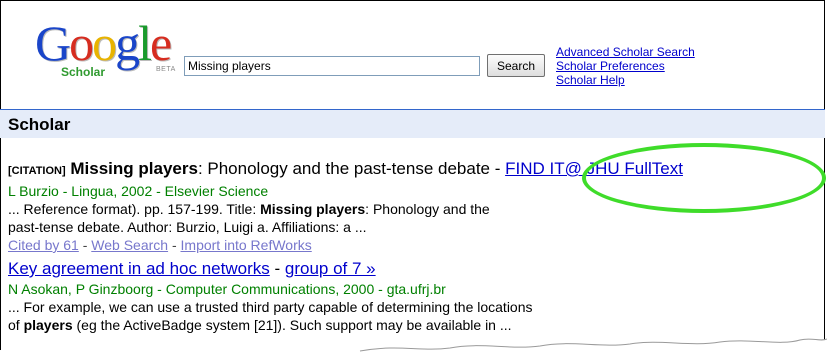  What do you see at coordinates (39, 124) in the screenshot?
I see `scholar-bar-title: Scholar` at bounding box center [39, 124].